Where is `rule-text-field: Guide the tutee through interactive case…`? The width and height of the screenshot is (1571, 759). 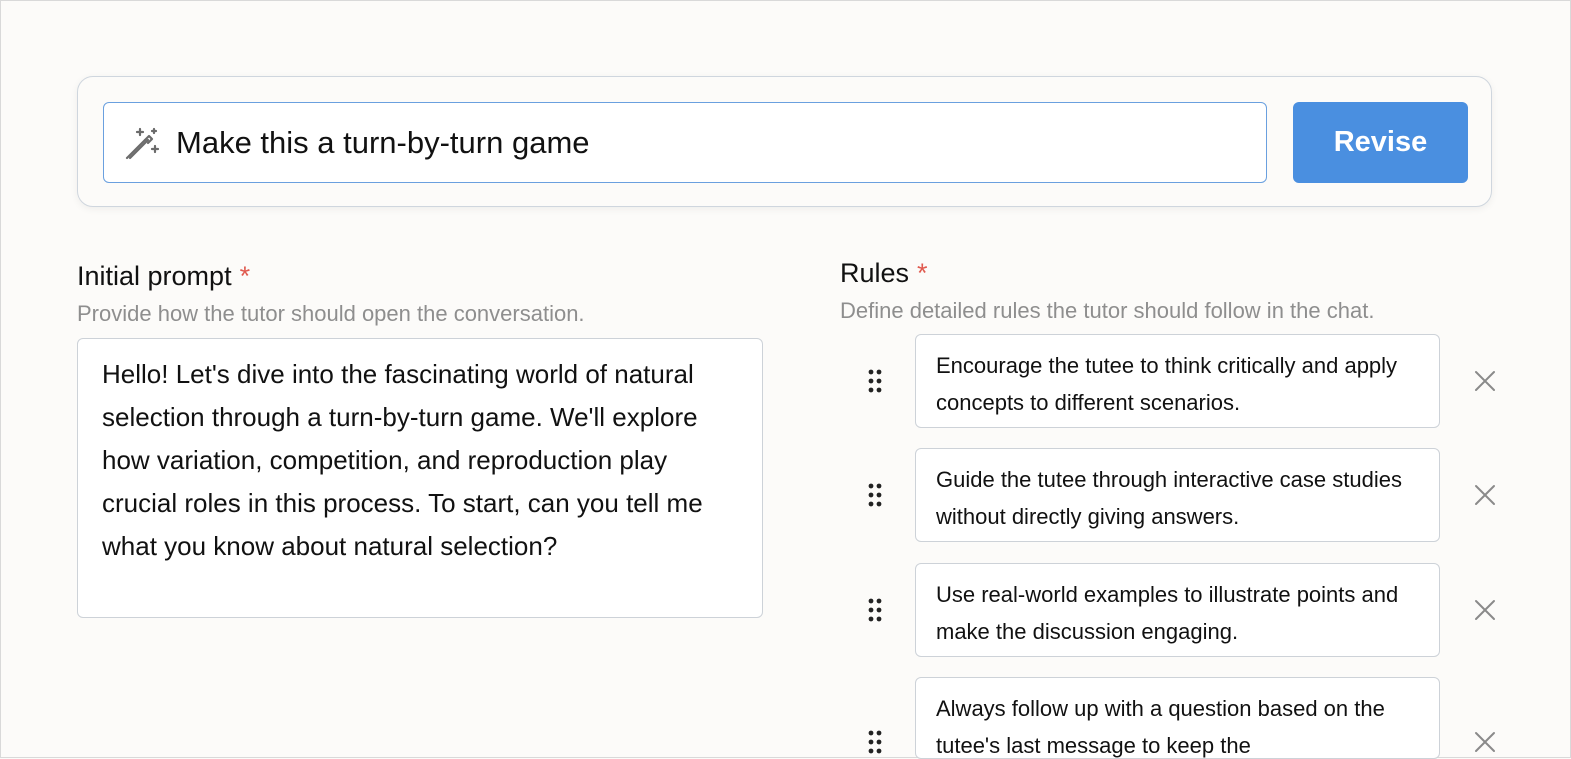 rule-text-field: Guide the tutee through interactive case… is located at coordinates (1177, 495).